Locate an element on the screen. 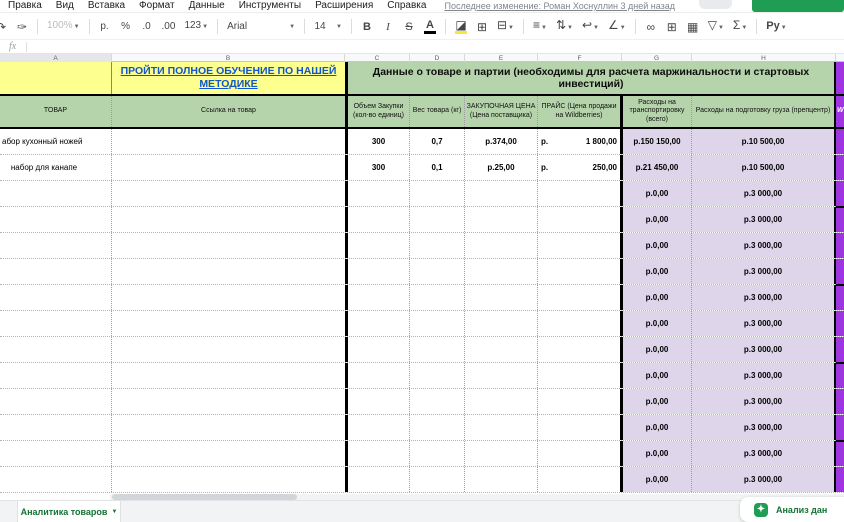 This screenshot has width=844, height=522. column-header-e: E is located at coordinates (501, 58).